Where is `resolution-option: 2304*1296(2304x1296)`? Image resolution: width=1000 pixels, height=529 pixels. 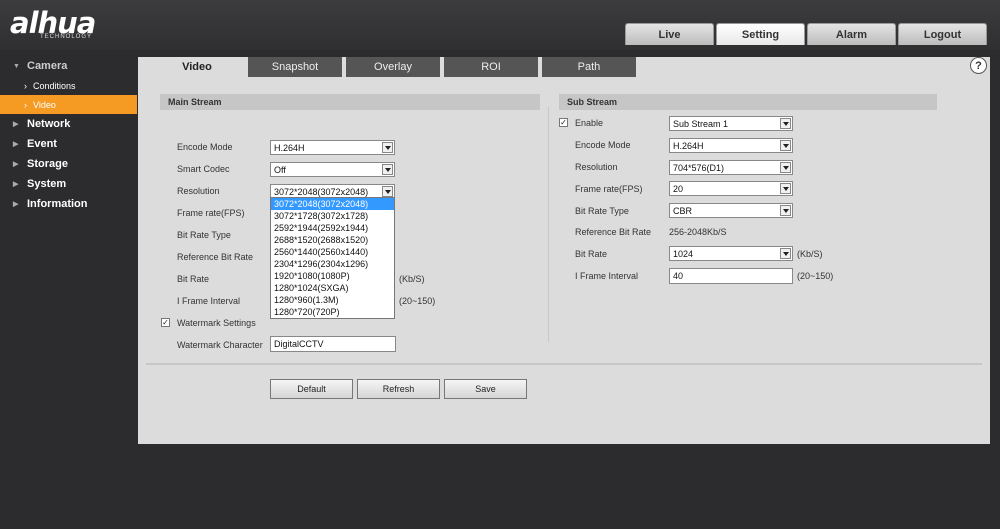
resolution-option: 2304*1296(2304x1296) is located at coordinates (332, 264).